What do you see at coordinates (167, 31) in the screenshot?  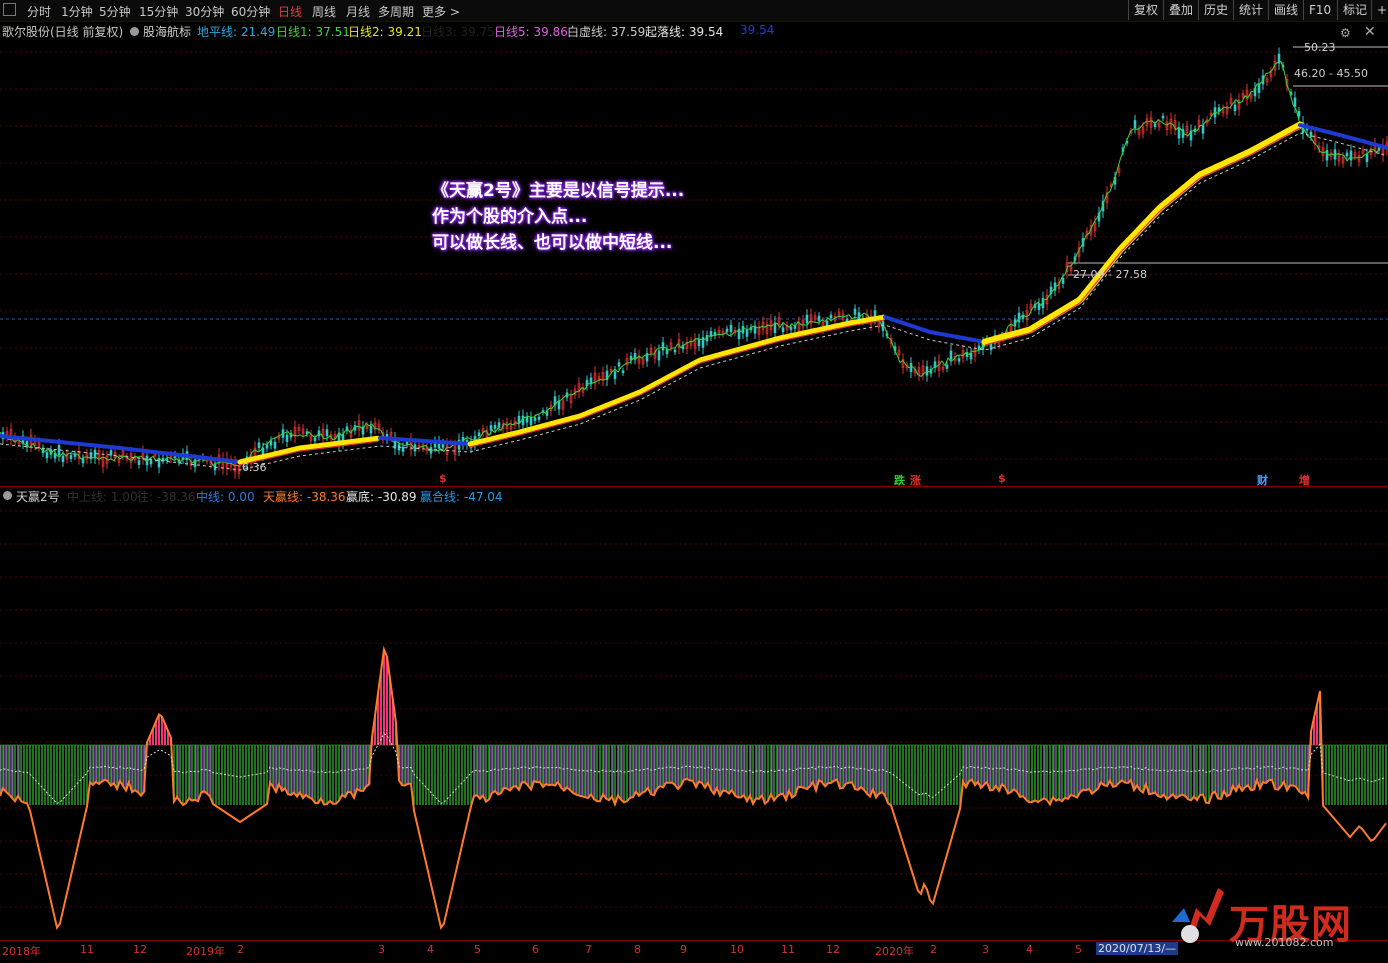 I see `main-indicator-name: 股海航标` at bounding box center [167, 31].